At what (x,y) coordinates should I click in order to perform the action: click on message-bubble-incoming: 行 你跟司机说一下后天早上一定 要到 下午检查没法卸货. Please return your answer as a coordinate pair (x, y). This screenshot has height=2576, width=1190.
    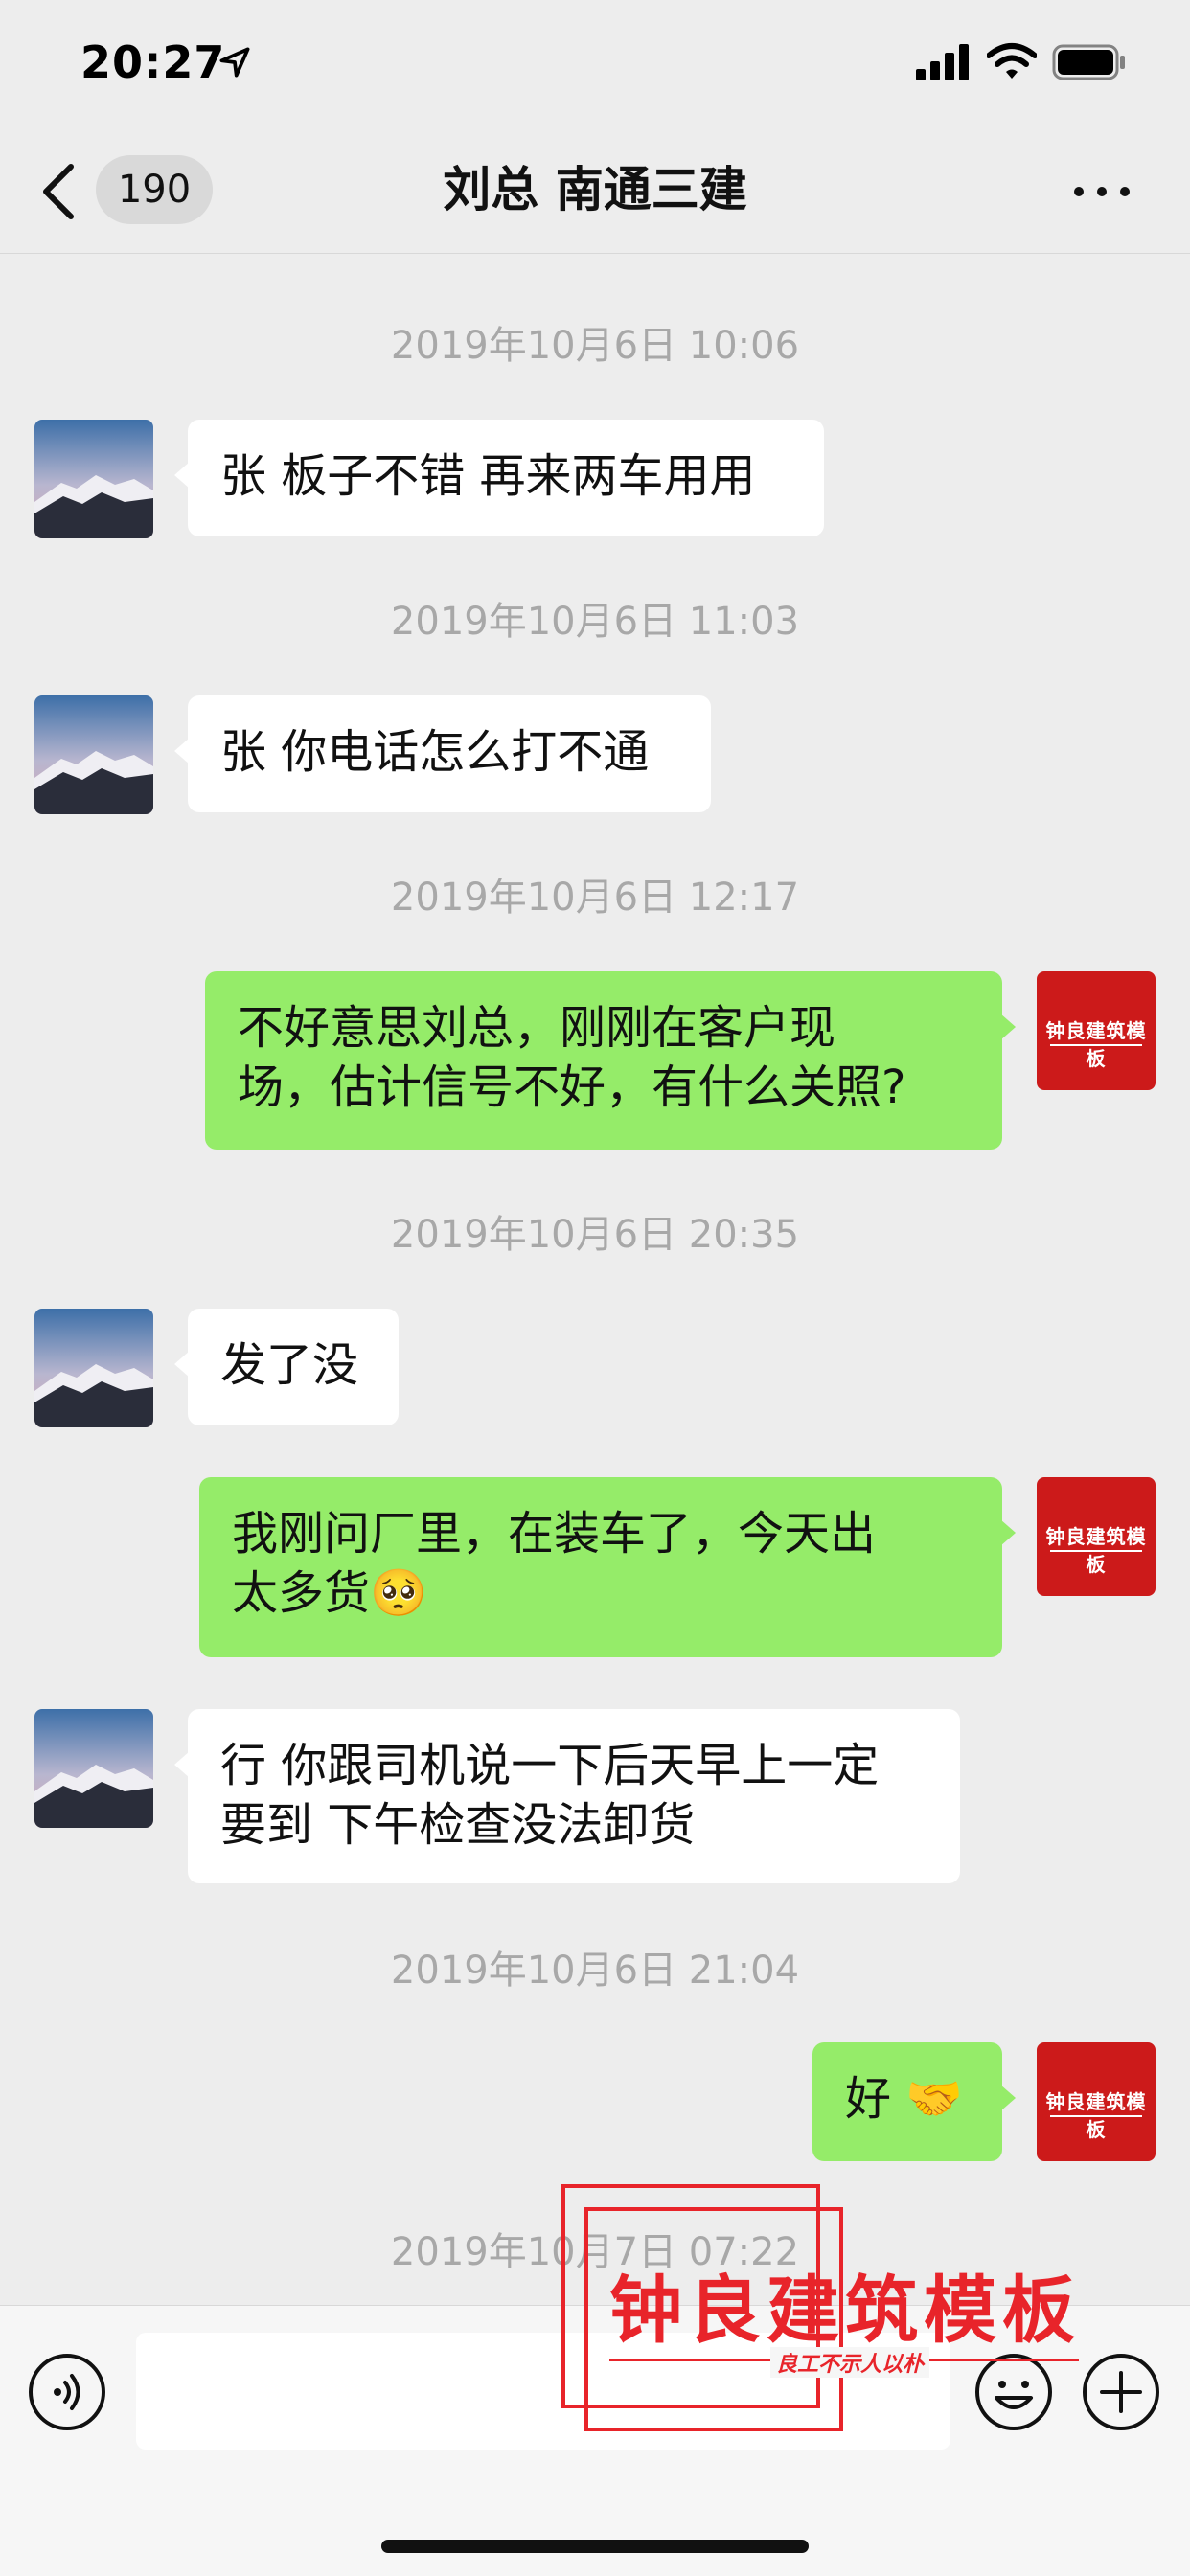
    Looking at the image, I should click on (567, 1796).